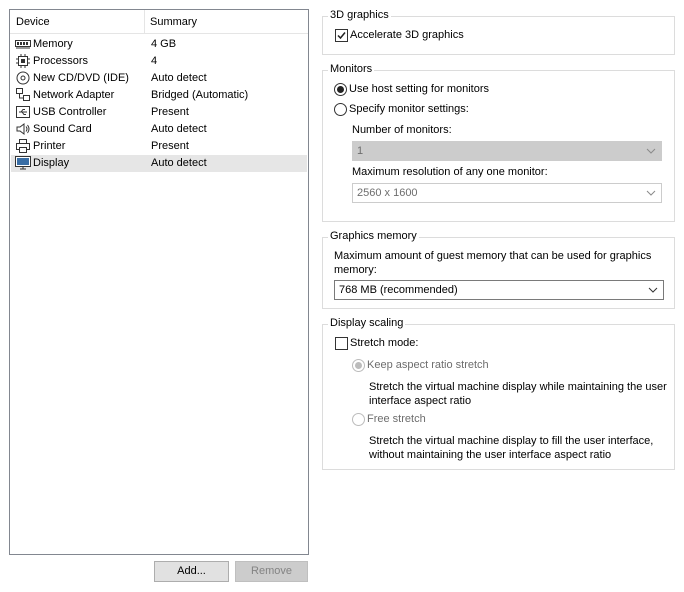 The width and height of the screenshot is (684, 592). Describe the element at coordinates (164, 44) in the screenshot. I see `device-summary: 4 GB` at that location.